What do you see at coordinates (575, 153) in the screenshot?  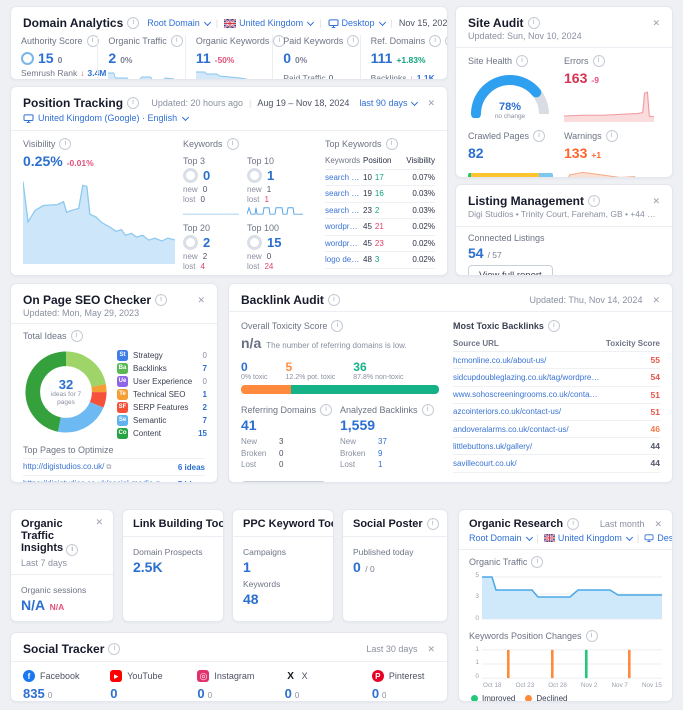 I see `warnings-value: 133` at bounding box center [575, 153].